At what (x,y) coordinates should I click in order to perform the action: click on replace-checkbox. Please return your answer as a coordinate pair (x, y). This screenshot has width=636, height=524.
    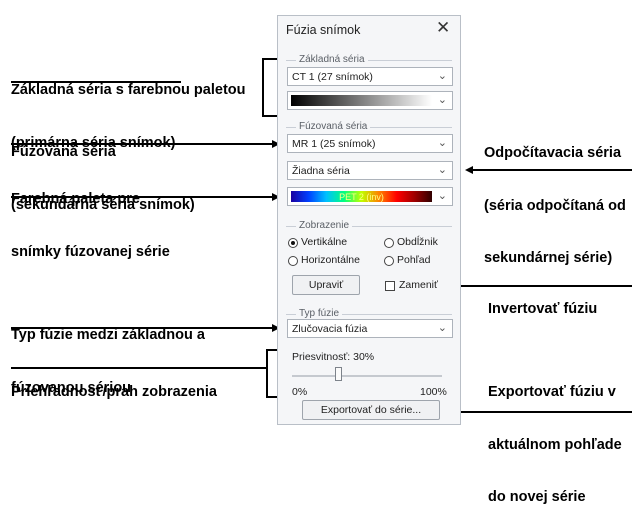
    Looking at the image, I should click on (390, 286).